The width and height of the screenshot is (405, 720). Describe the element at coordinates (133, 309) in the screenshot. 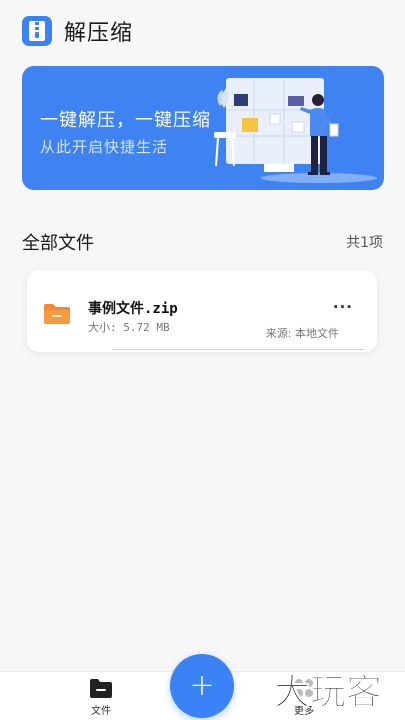

I see `file-name: 事例文件.zip` at that location.